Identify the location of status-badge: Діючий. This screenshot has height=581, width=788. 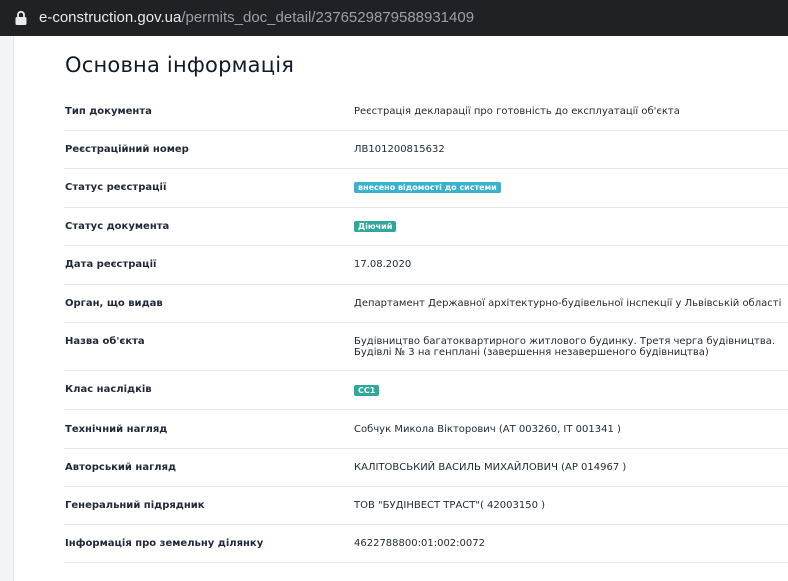
(375, 226).